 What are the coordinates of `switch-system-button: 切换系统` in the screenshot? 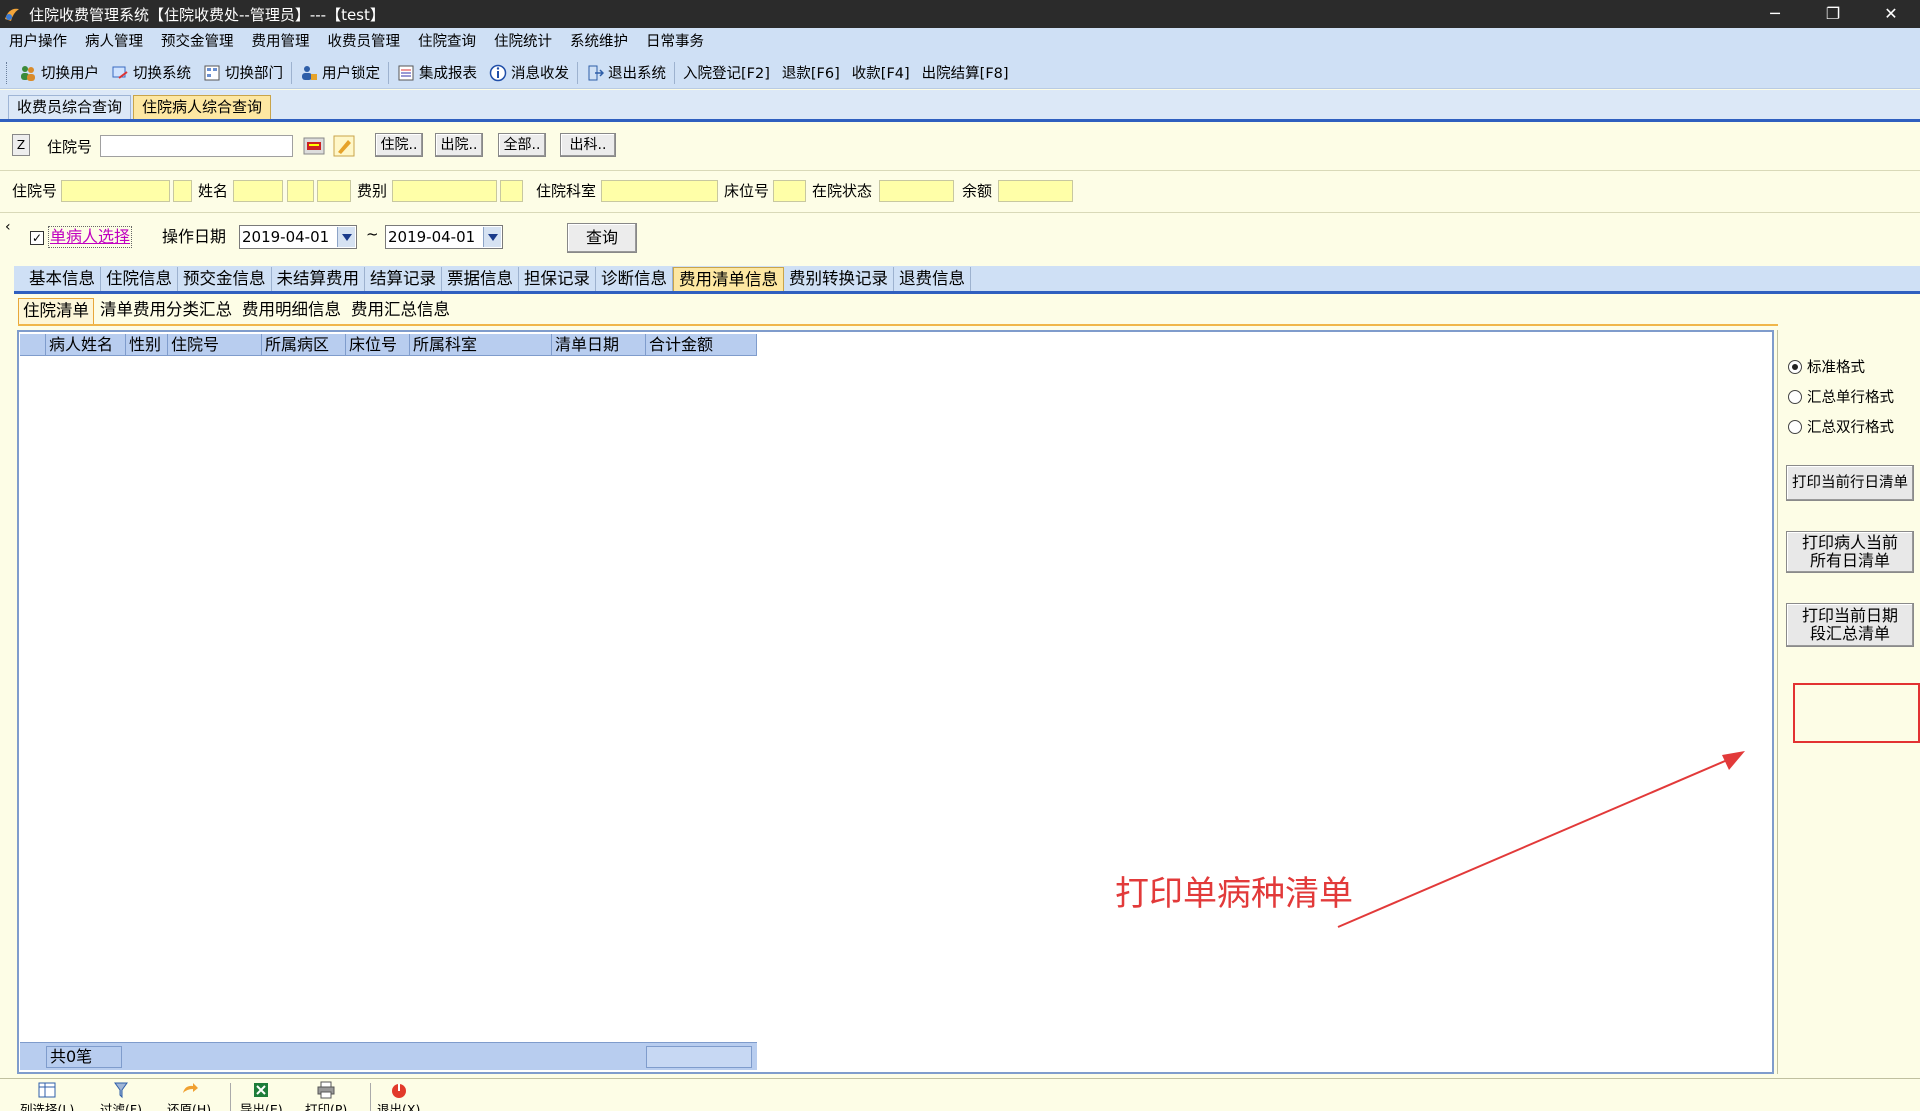 It's located at (151, 73).